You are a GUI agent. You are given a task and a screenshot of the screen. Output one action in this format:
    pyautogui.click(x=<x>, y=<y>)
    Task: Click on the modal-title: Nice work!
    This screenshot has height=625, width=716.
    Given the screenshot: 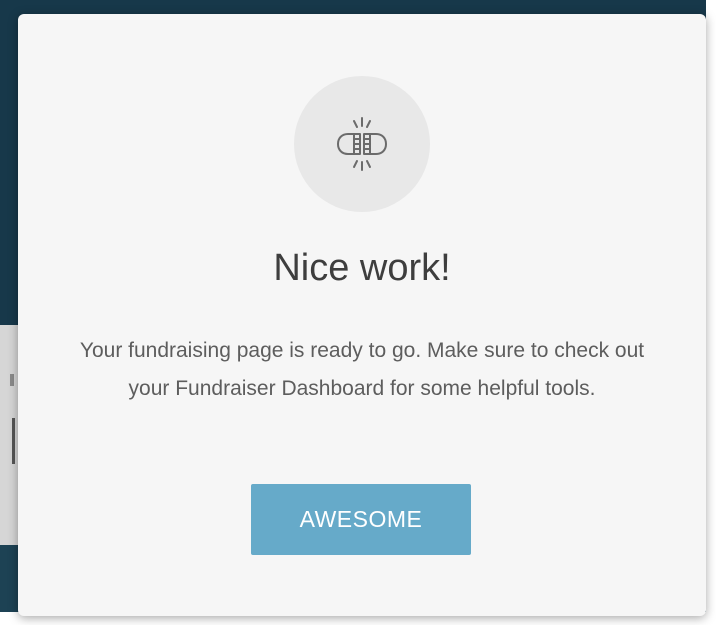 What is the action you would take?
    pyautogui.click(x=362, y=268)
    